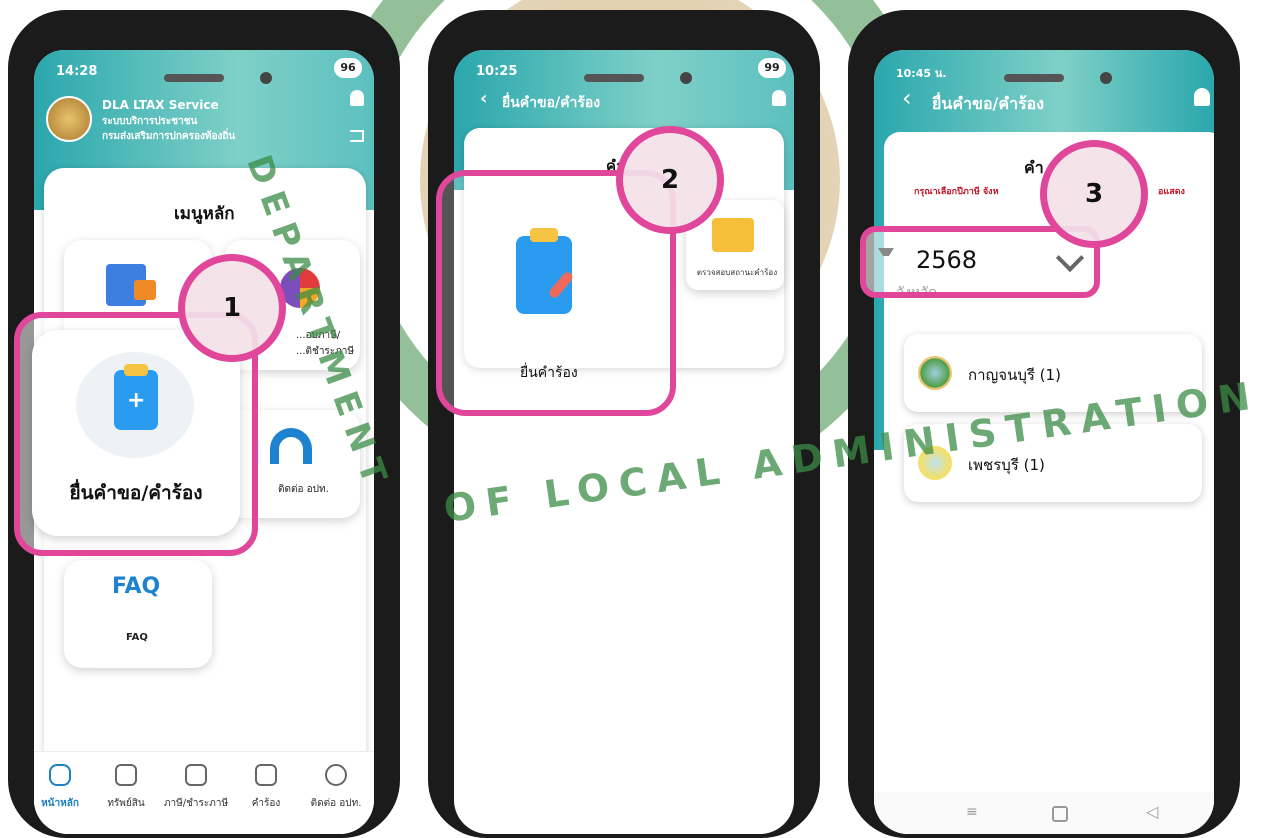 The image size is (1263, 838). Describe the element at coordinates (935, 373) in the screenshot. I see `province-seal-icon` at that location.